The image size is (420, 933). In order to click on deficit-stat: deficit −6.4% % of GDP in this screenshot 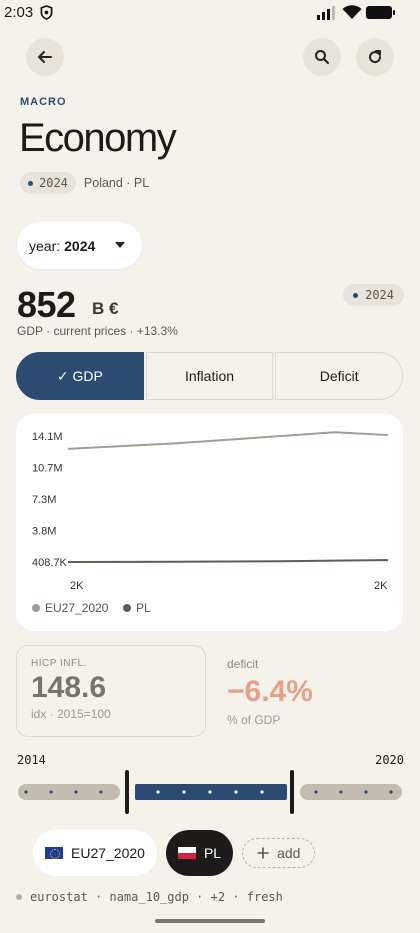, I will do `click(270, 692)`.